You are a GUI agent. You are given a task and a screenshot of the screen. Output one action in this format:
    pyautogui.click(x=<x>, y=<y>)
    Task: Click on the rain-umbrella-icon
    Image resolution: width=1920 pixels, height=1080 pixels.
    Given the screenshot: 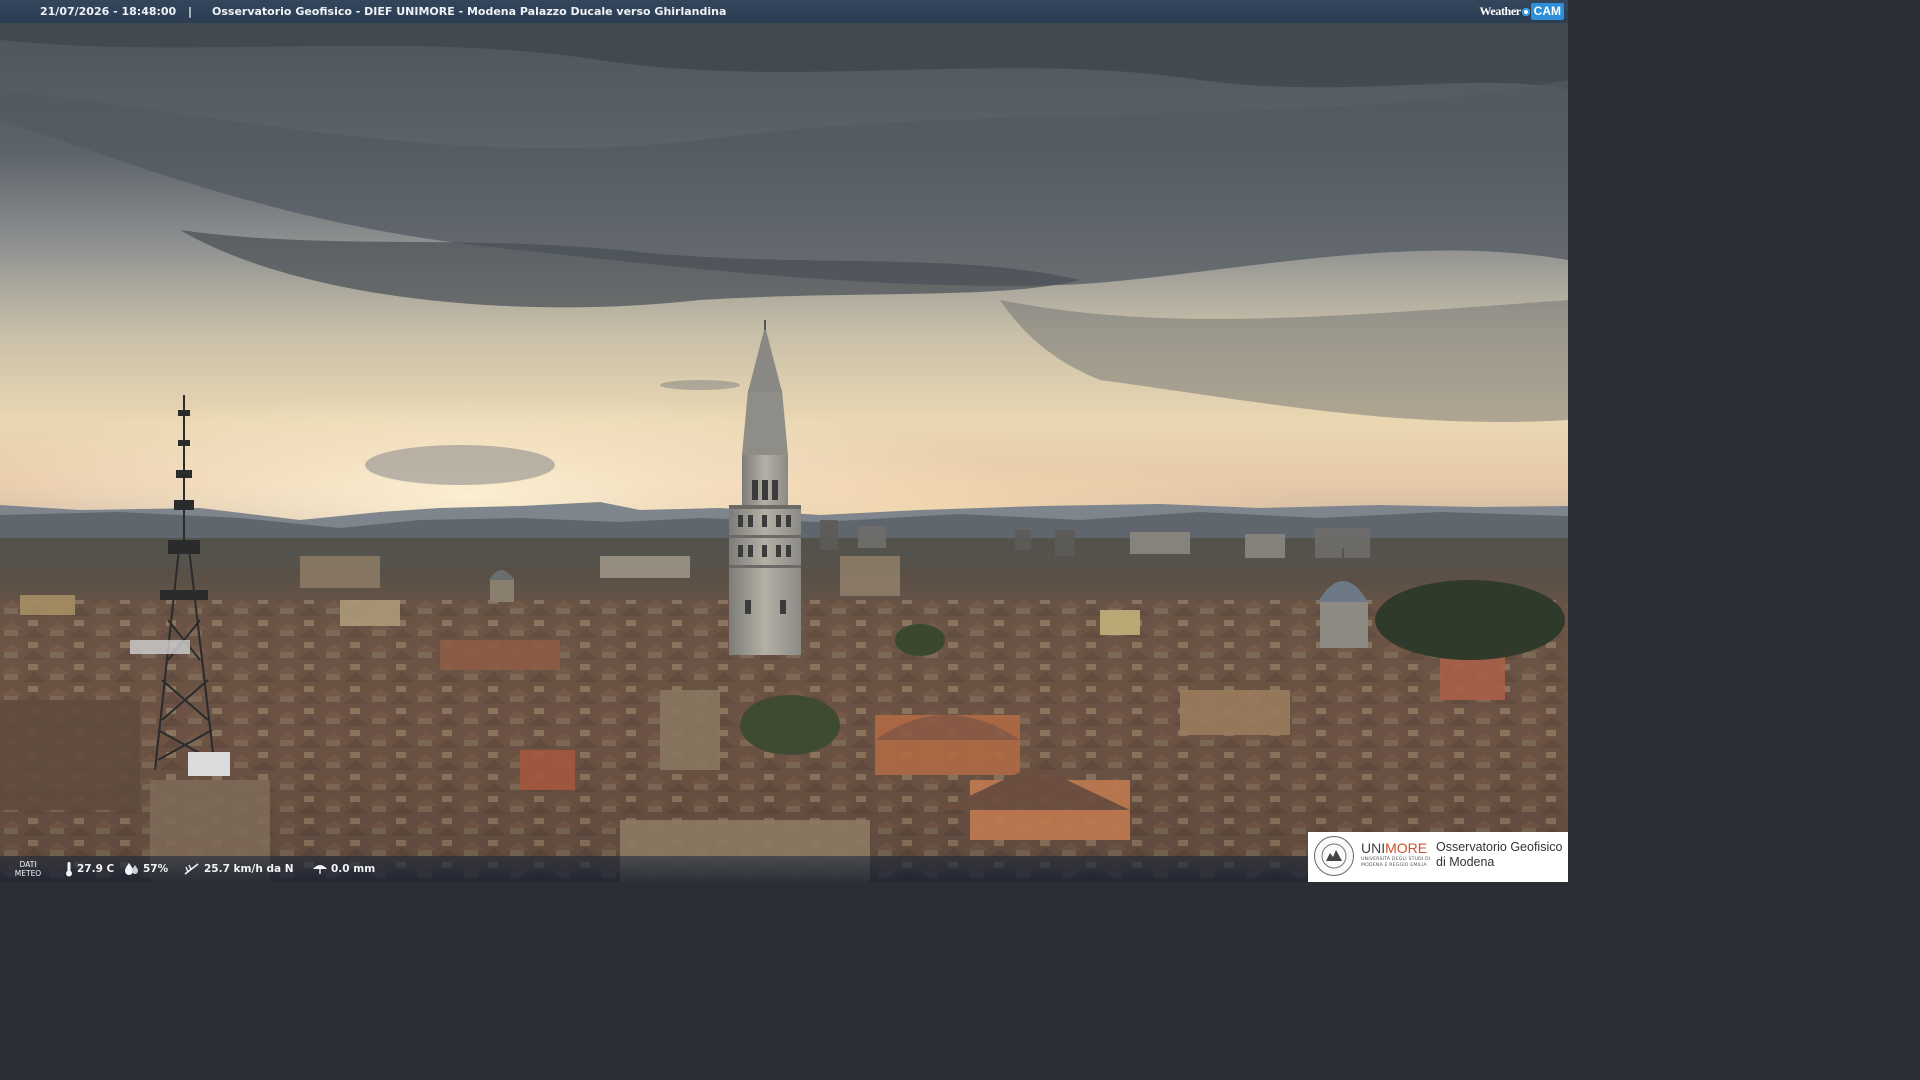 What is the action you would take?
    pyautogui.click(x=320, y=869)
    